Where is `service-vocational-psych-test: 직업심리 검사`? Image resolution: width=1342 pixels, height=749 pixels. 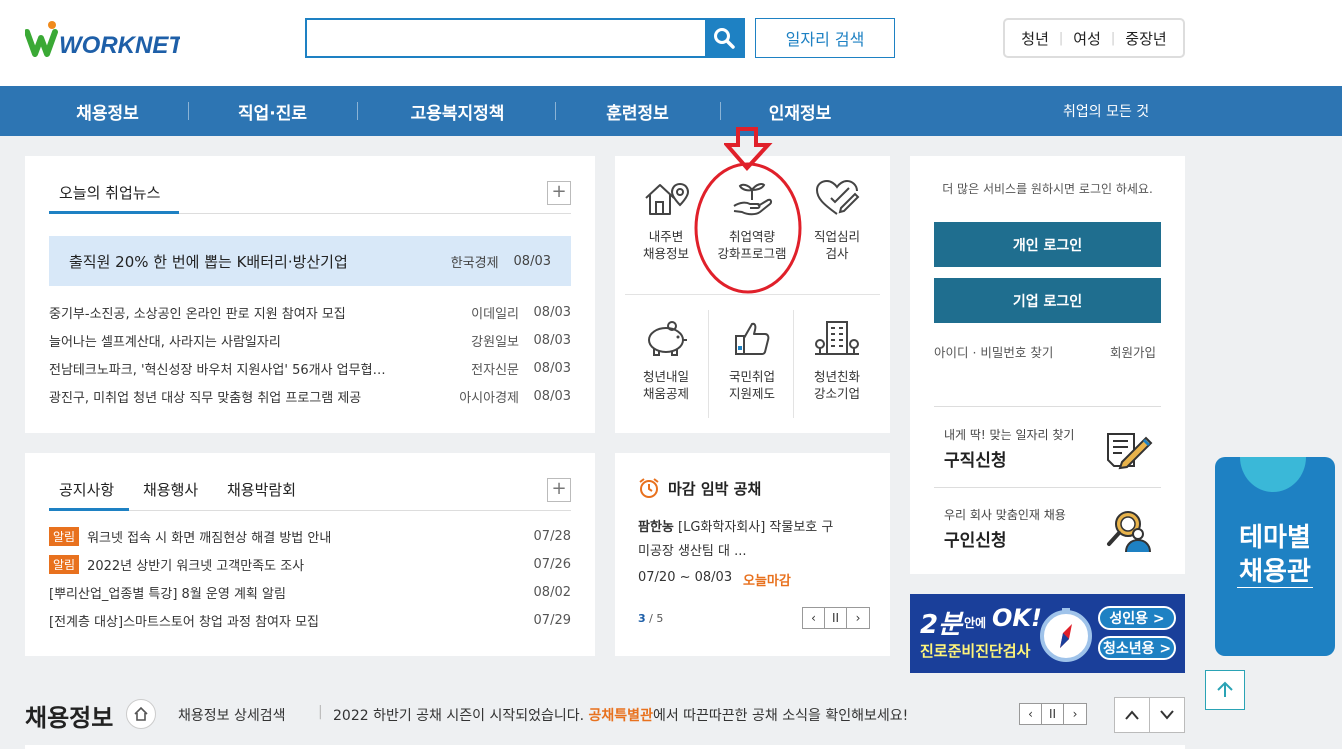 service-vocational-psych-test: 직업심리 검사 is located at coordinates (837, 220).